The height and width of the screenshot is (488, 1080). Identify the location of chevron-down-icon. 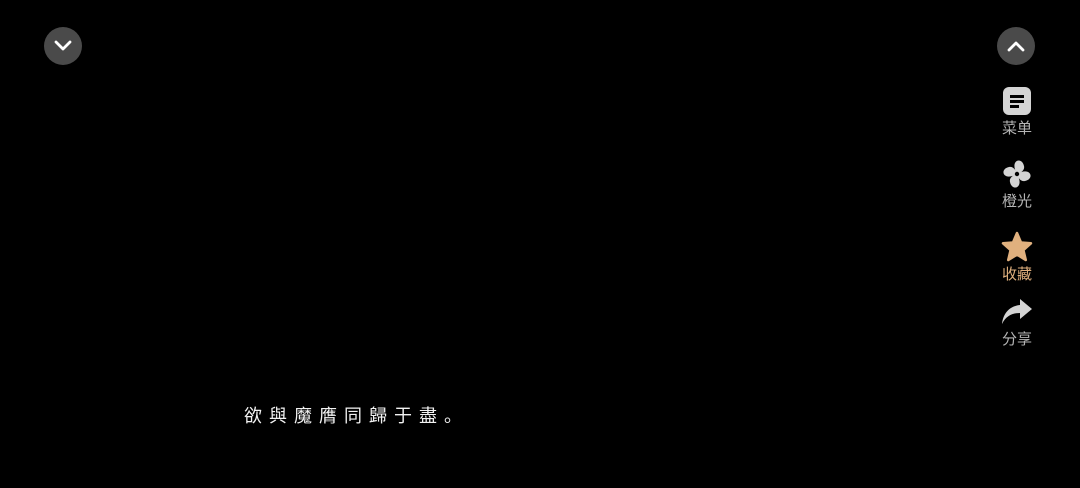
(63, 45).